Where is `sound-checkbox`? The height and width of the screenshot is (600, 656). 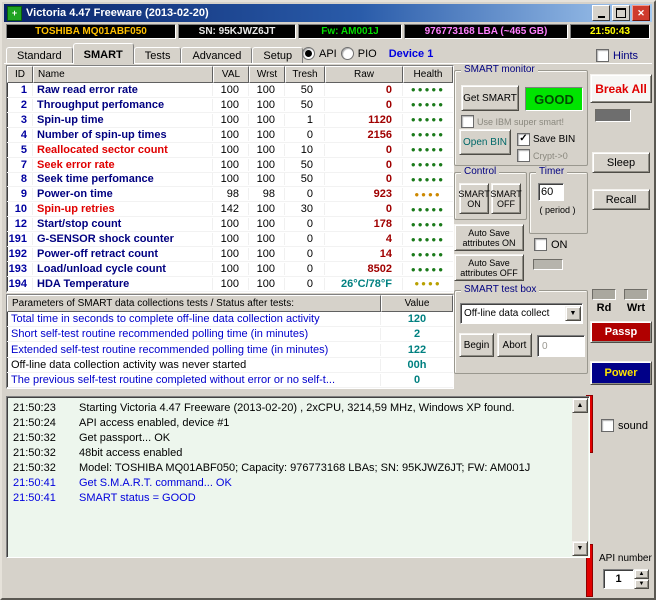
sound-checkbox is located at coordinates (607, 425).